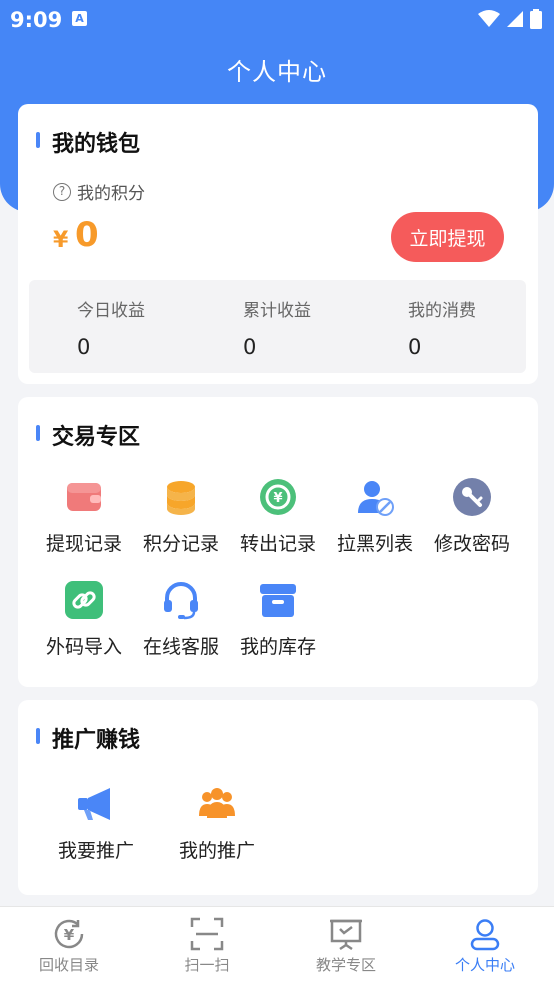  Describe the element at coordinates (95, 851) in the screenshot. I see `grid-label: 我要推广` at that location.